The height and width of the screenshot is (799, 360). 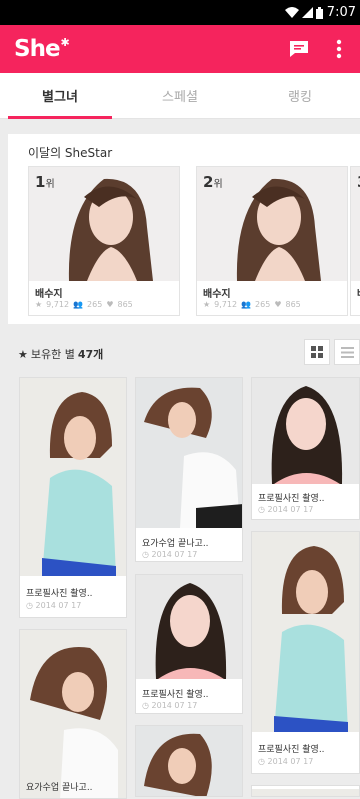 What do you see at coordinates (291, 12) in the screenshot?
I see `wifi-icon` at bounding box center [291, 12].